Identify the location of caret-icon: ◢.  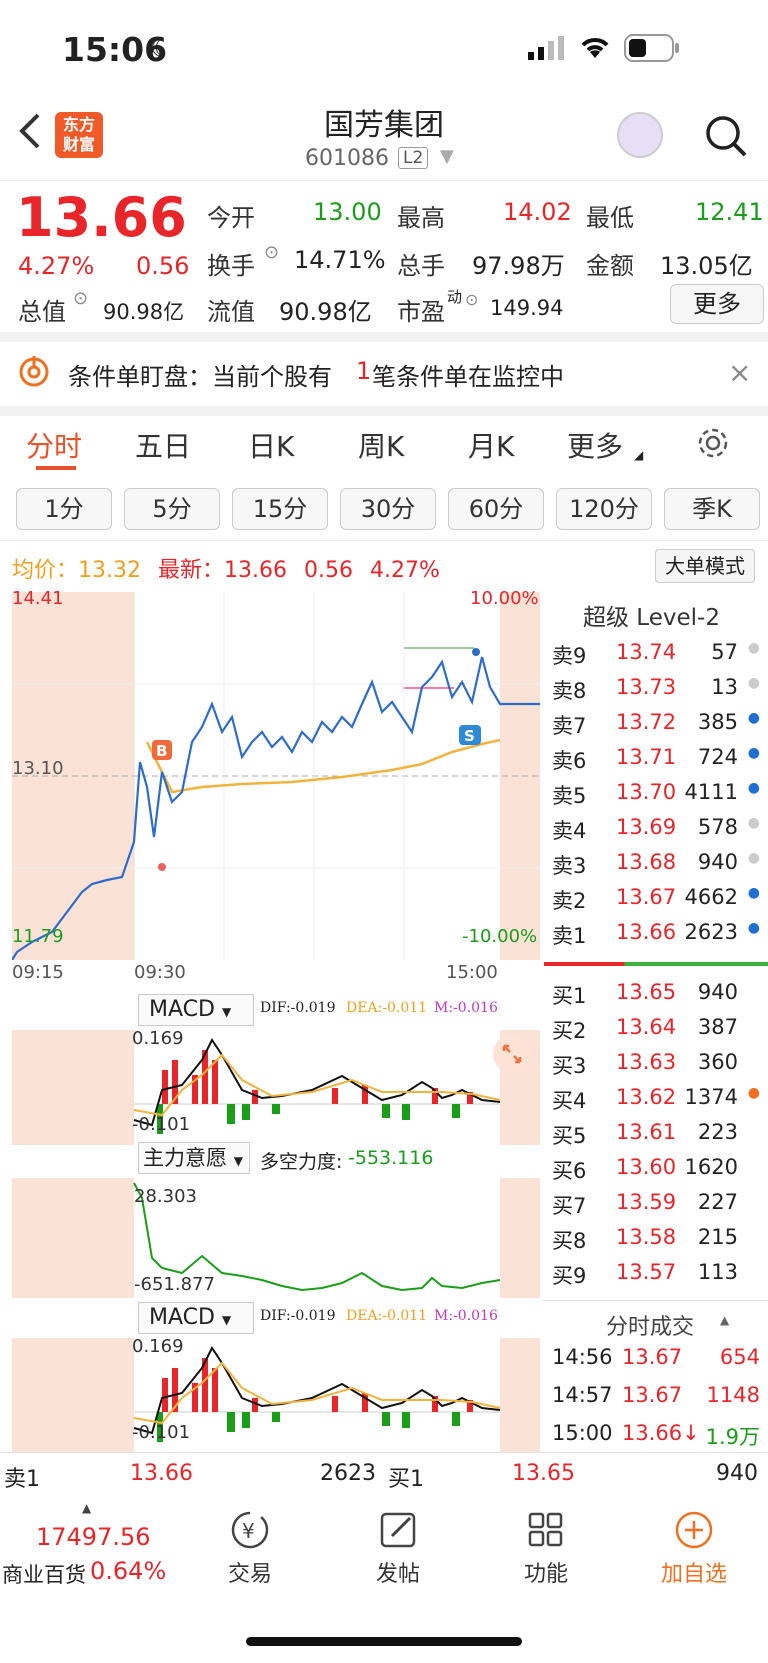
(639, 455).